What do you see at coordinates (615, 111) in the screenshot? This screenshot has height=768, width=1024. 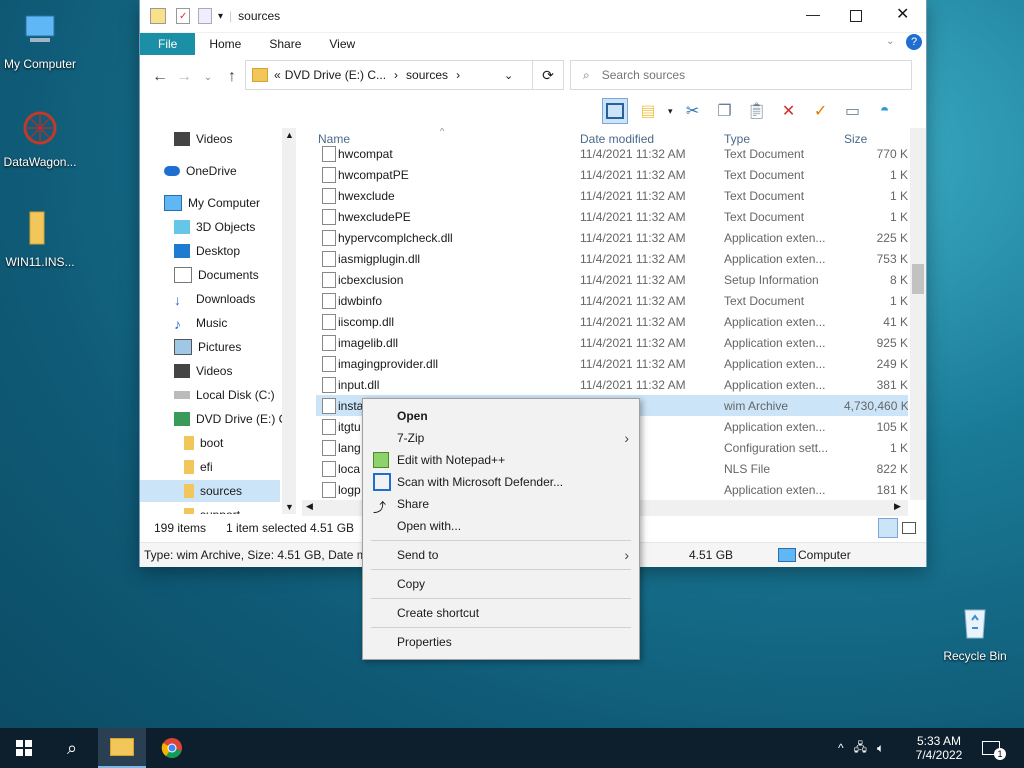 I see `preview-pane-icon` at bounding box center [615, 111].